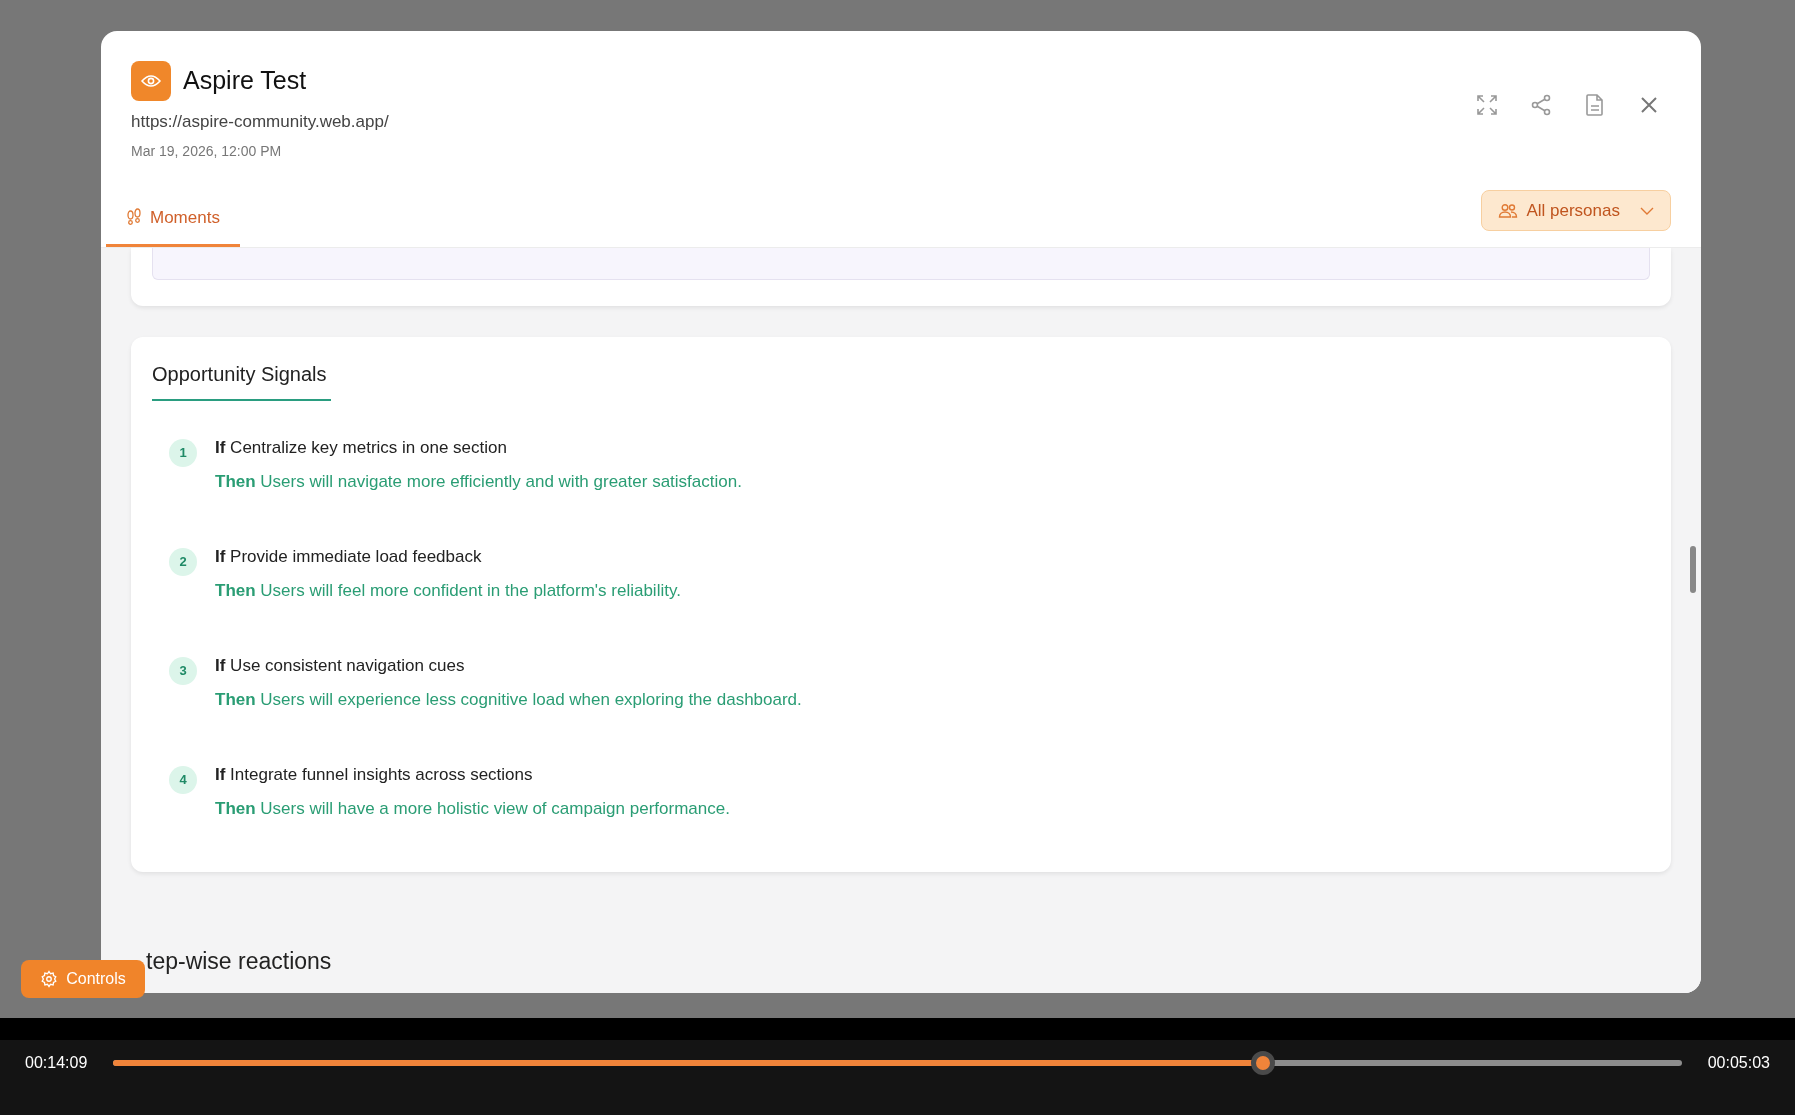 The image size is (1795, 1115). What do you see at coordinates (472, 808) in the screenshot?
I see `outcome-text: Then Users will have a more holistic view of campaign performance.` at bounding box center [472, 808].